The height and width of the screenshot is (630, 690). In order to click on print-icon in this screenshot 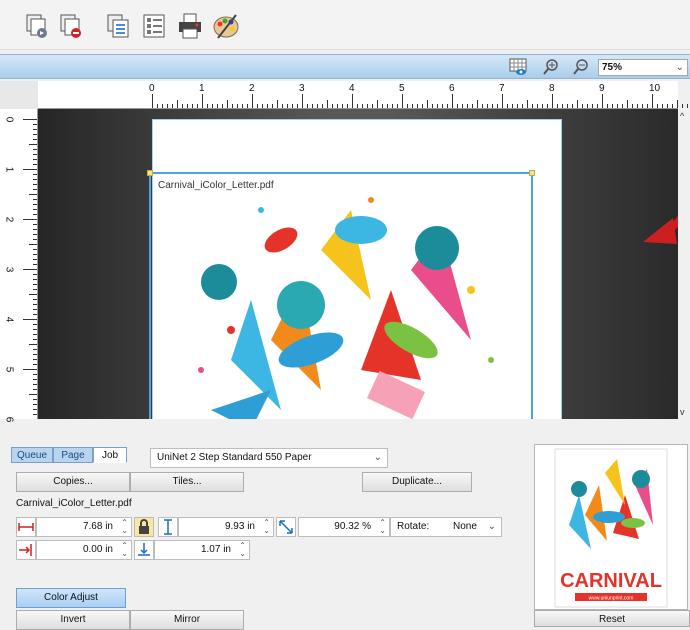, I will do `click(190, 26)`.